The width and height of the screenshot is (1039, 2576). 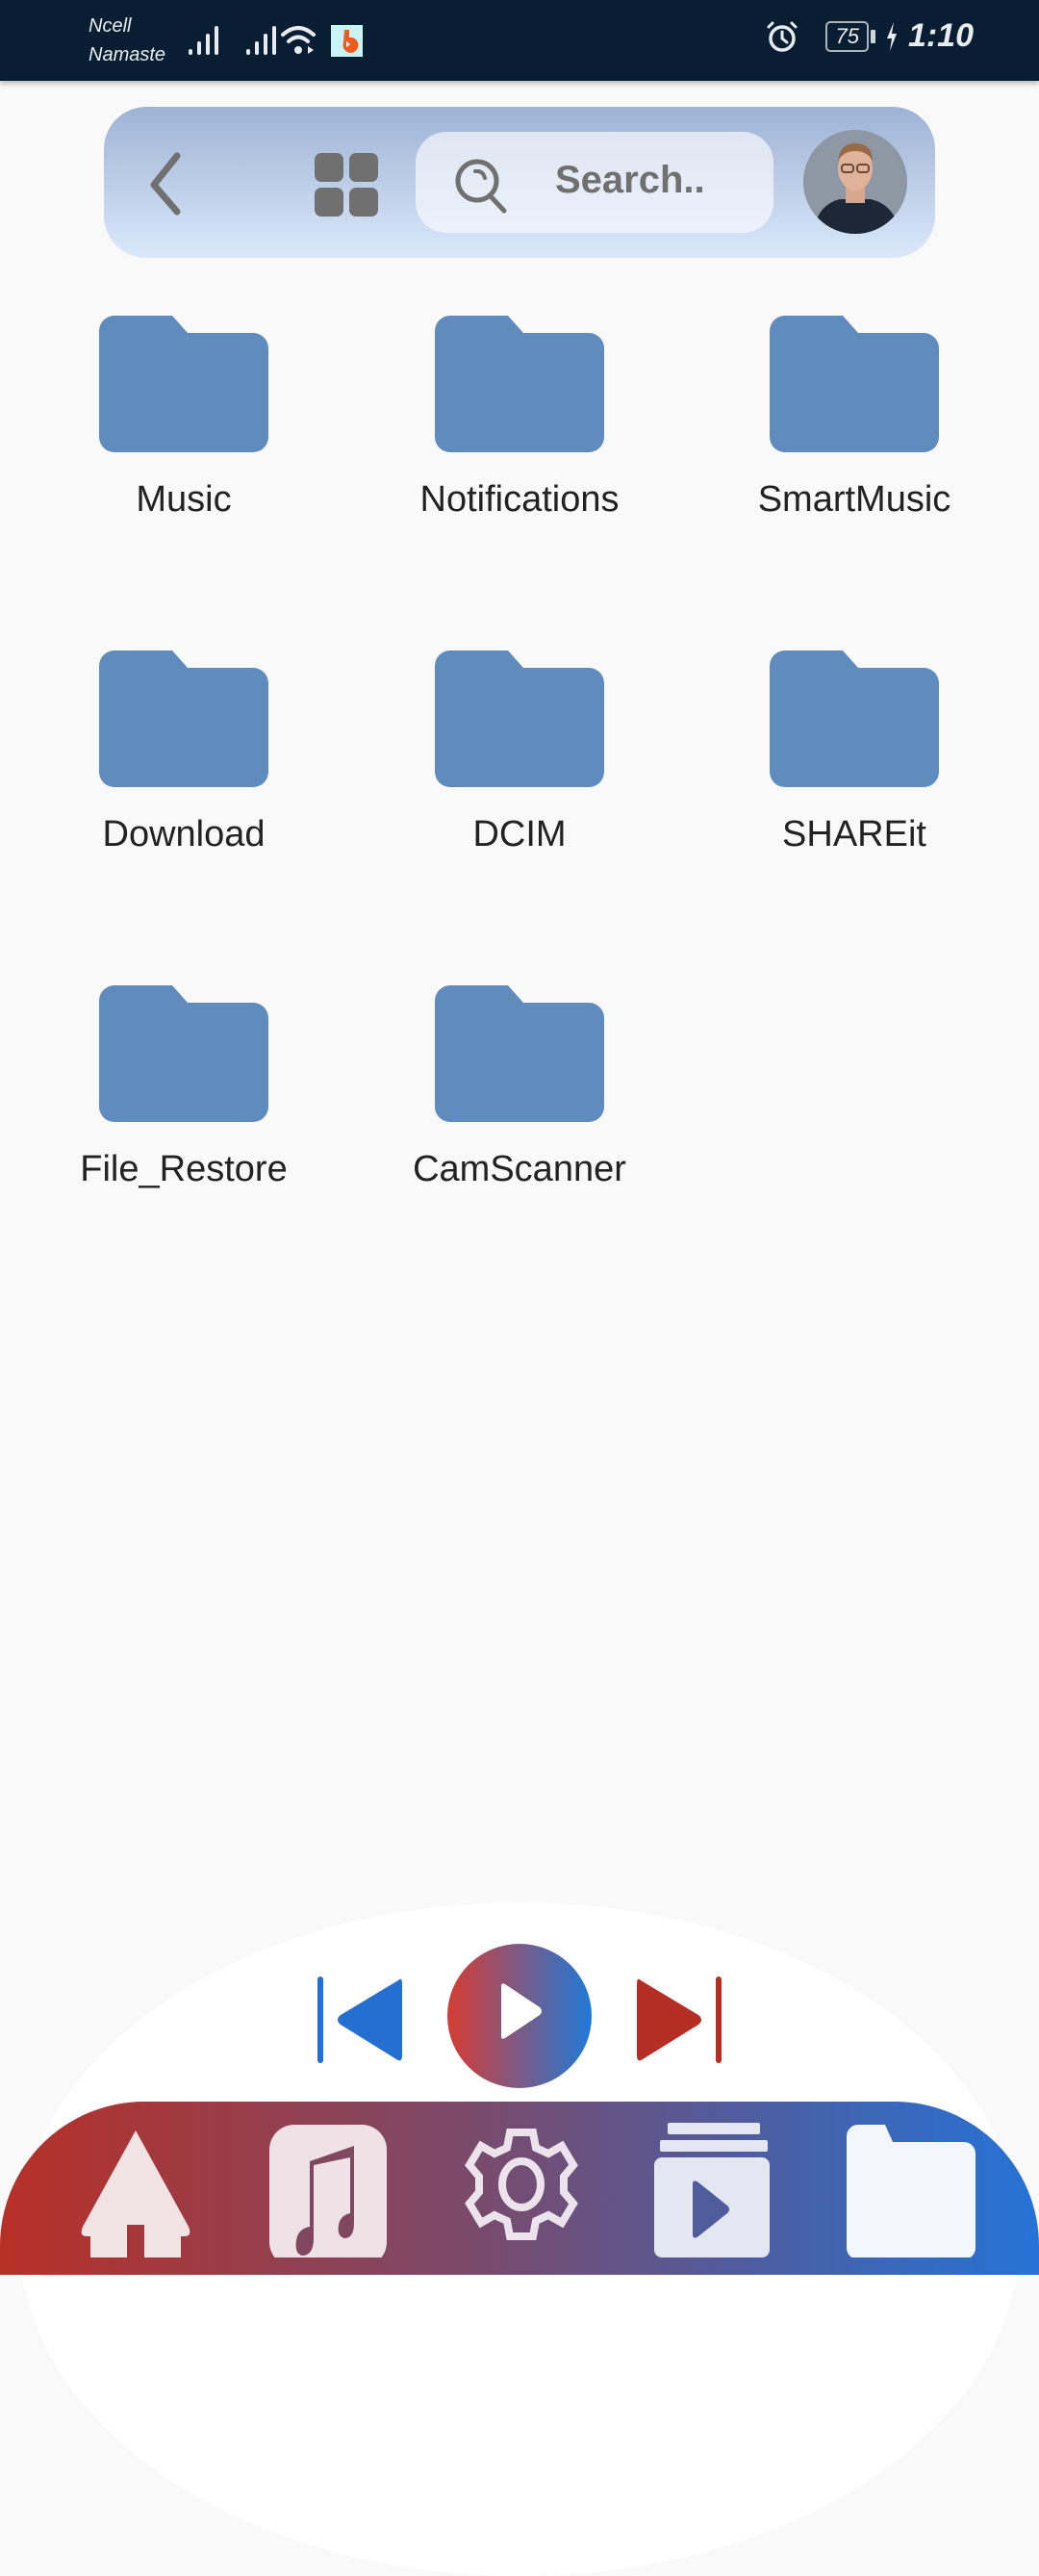 What do you see at coordinates (346, 185) in the screenshot?
I see `grid-view-icon` at bounding box center [346, 185].